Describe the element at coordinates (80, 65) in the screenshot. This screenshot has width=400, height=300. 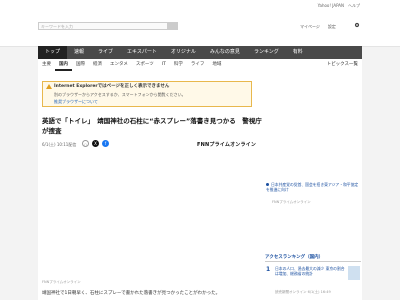
I see `subtab-world: 国際` at that location.